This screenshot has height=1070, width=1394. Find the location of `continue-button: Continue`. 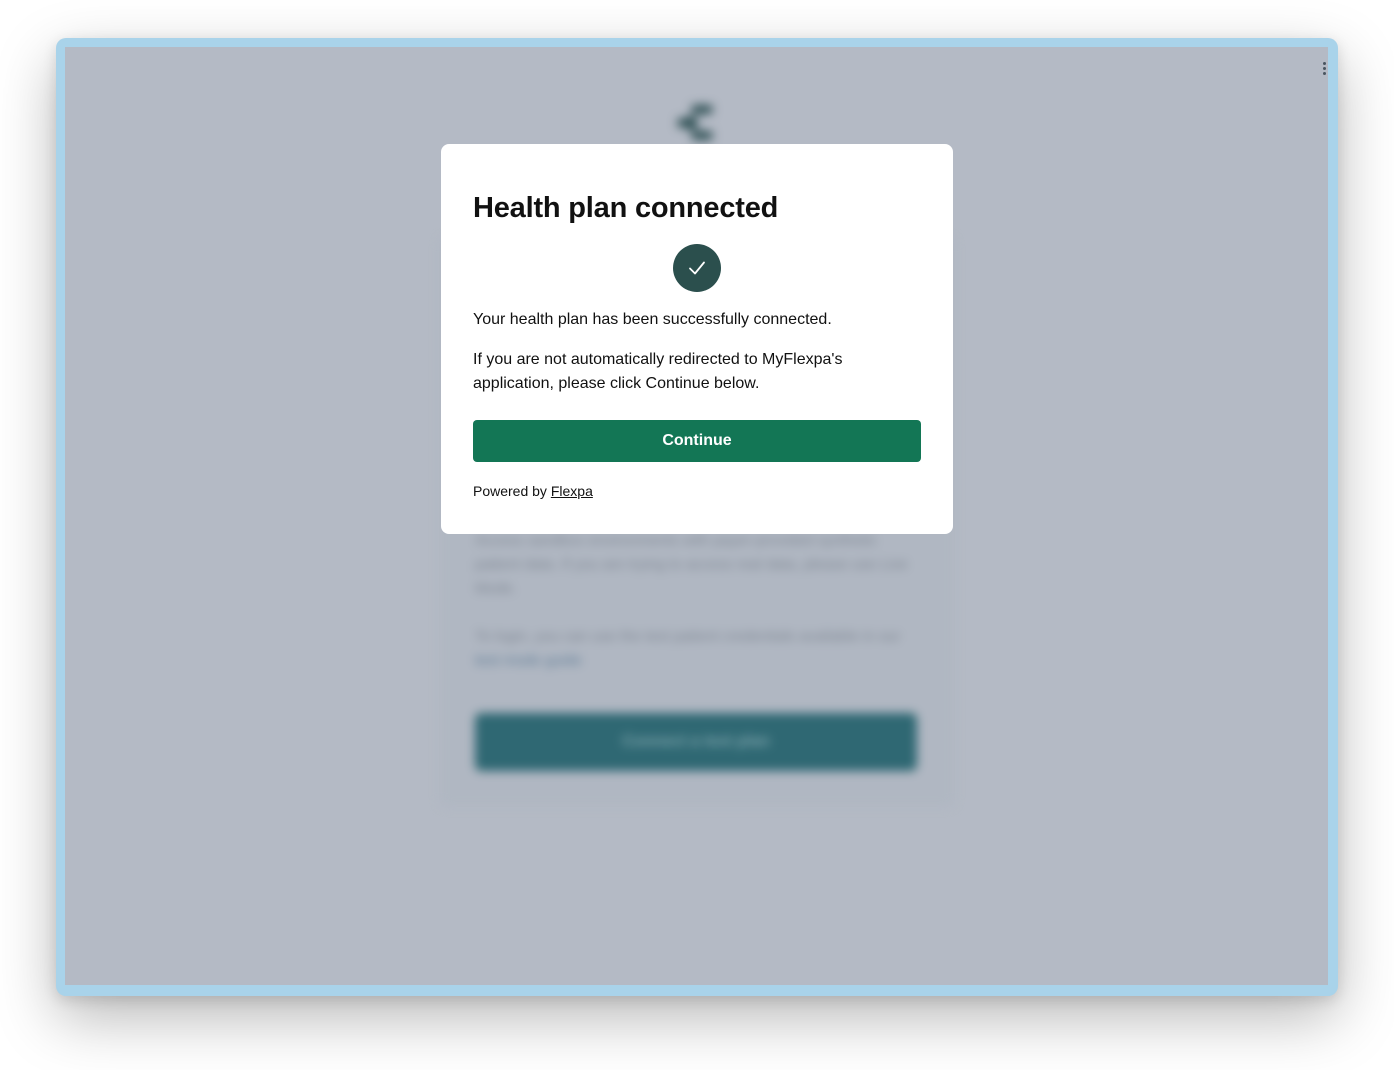

continue-button: Continue is located at coordinates (697, 441).